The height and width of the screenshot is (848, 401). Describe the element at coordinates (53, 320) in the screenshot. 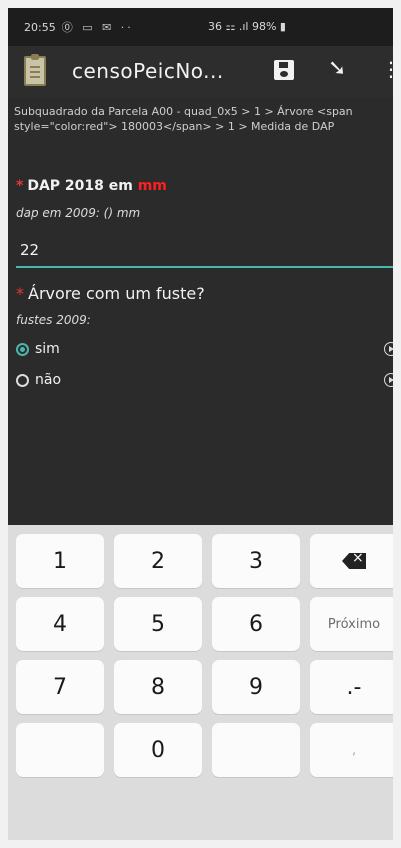

I see `question-stem-hint: fustes 2009:` at that location.